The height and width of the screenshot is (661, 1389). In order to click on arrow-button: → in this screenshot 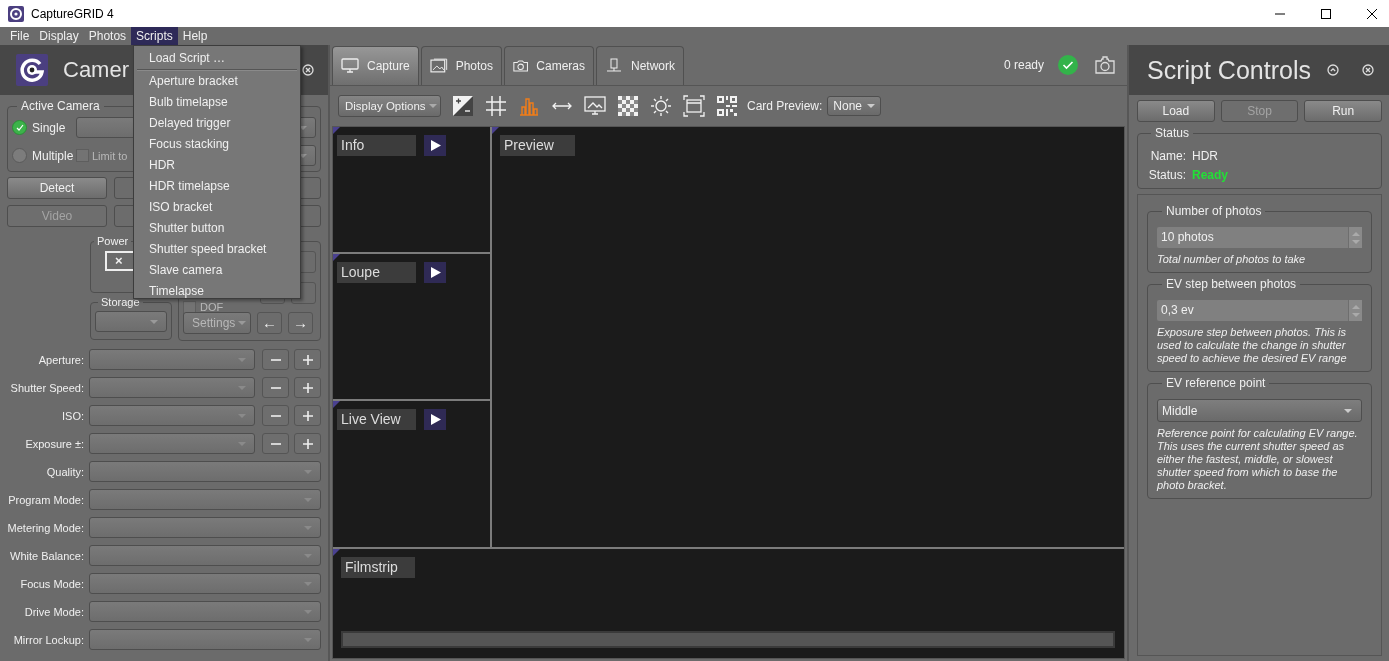, I will do `click(300, 323)`.